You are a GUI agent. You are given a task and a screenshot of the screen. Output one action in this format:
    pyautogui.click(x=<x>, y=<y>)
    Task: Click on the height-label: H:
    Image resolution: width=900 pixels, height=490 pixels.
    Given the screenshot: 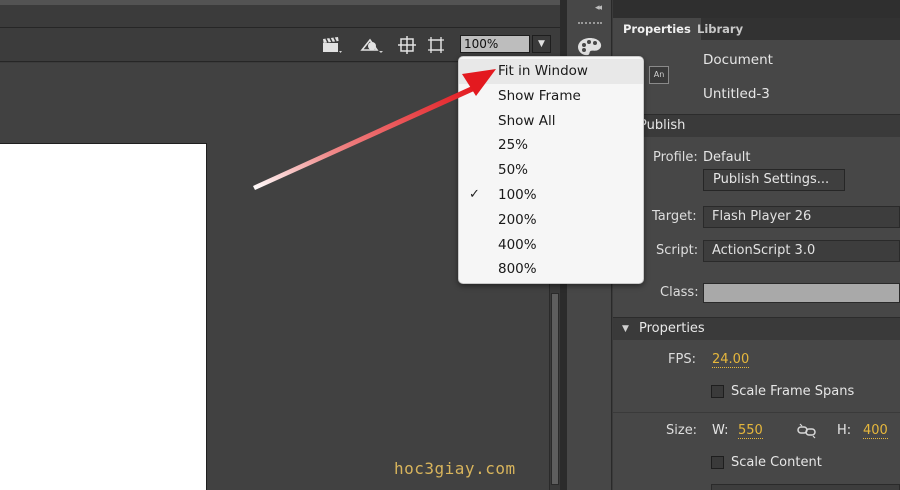 What is the action you would take?
    pyautogui.click(x=844, y=430)
    